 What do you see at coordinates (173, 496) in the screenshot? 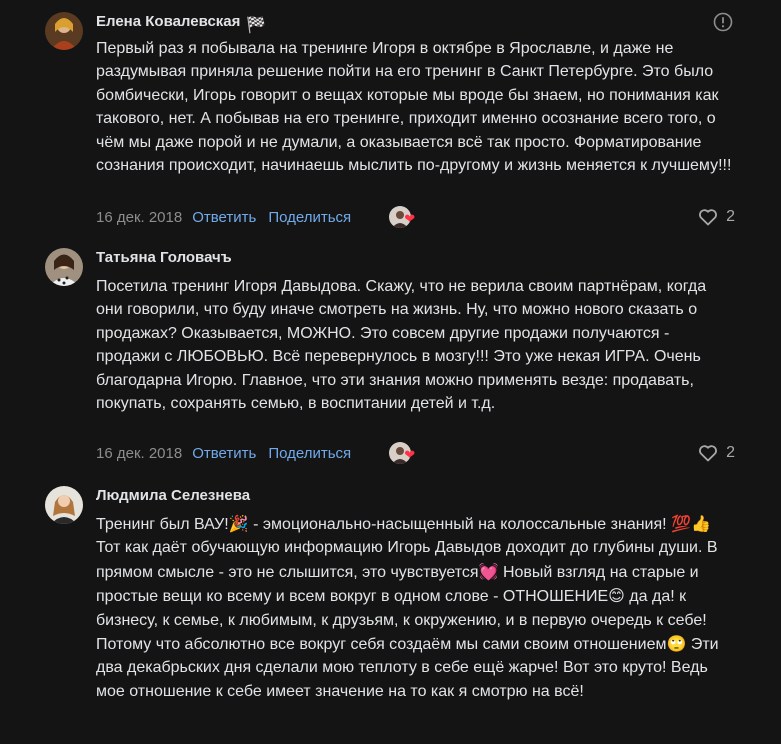
I see `author-name: Людмила Селезнева` at bounding box center [173, 496].